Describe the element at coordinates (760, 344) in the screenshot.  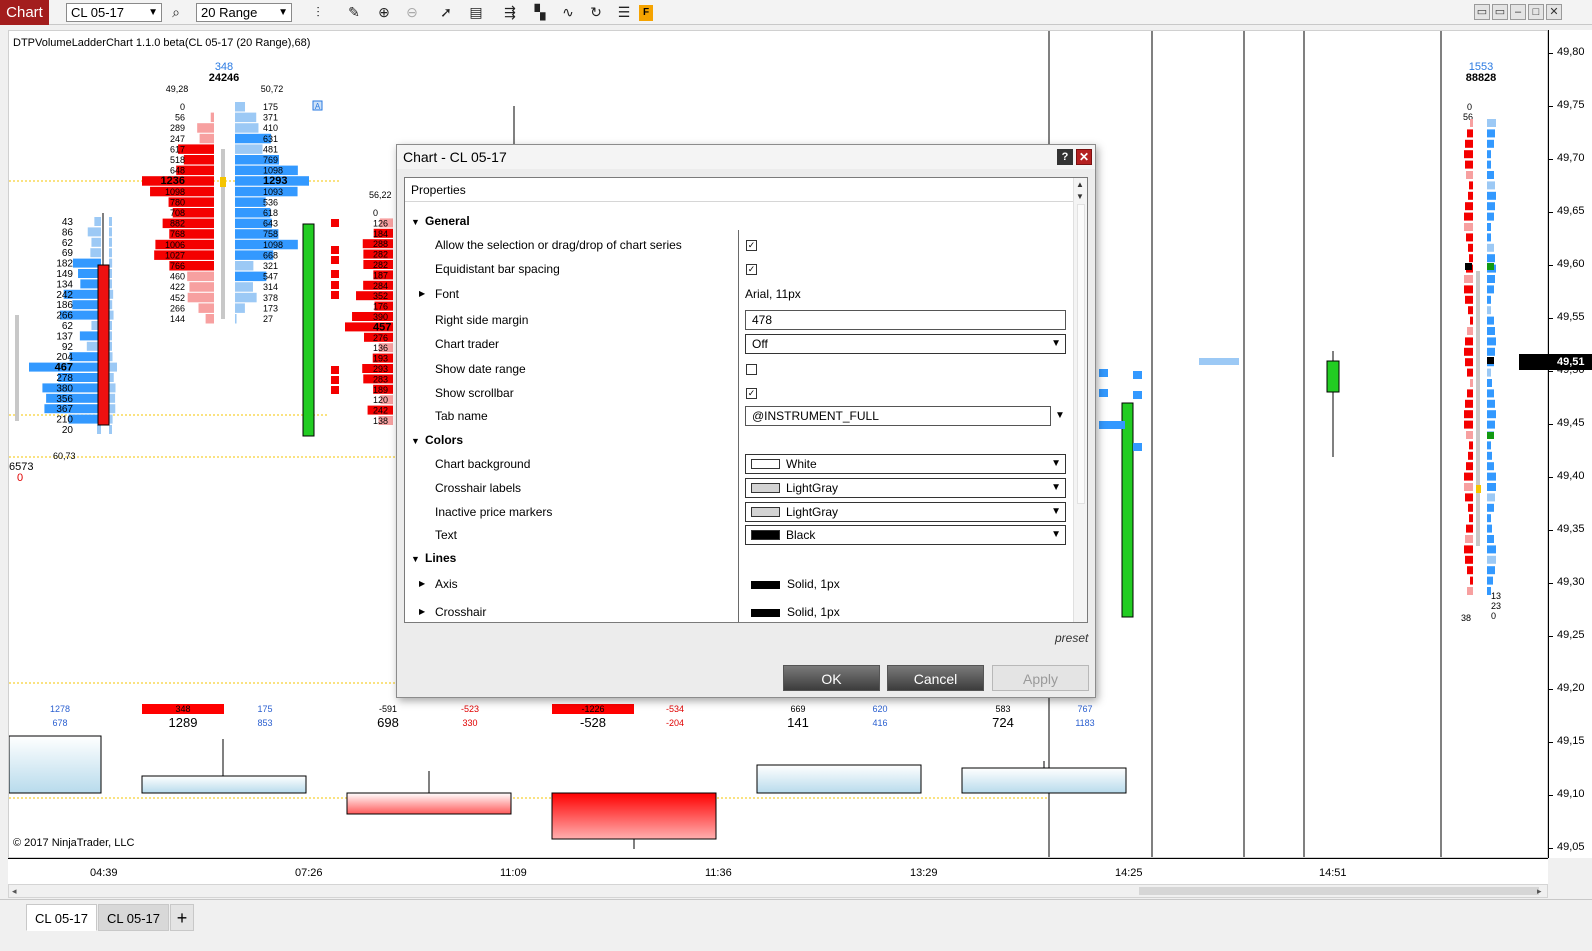
I see `chart-trader-value: Off` at that location.